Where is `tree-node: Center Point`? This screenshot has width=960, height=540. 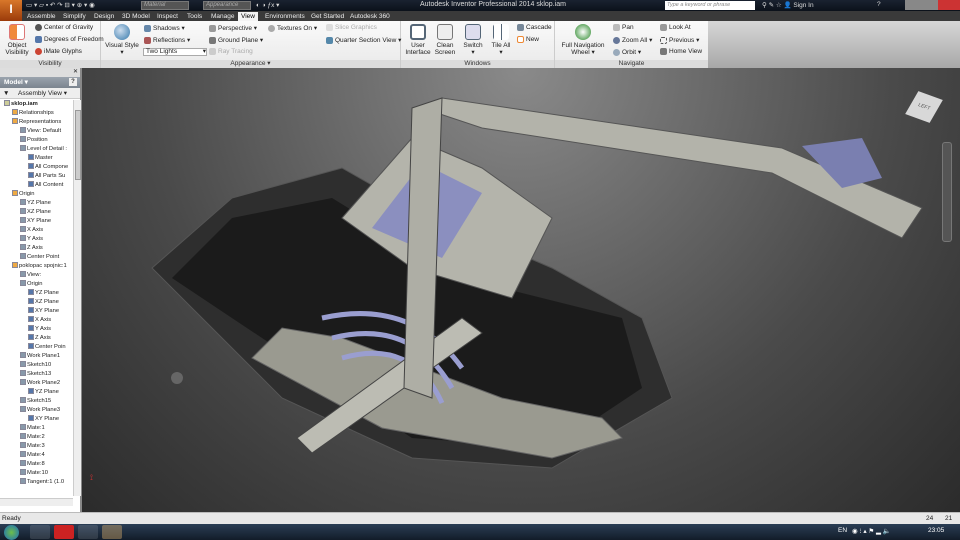
tree-node: Center Point is located at coordinates (39, 257).